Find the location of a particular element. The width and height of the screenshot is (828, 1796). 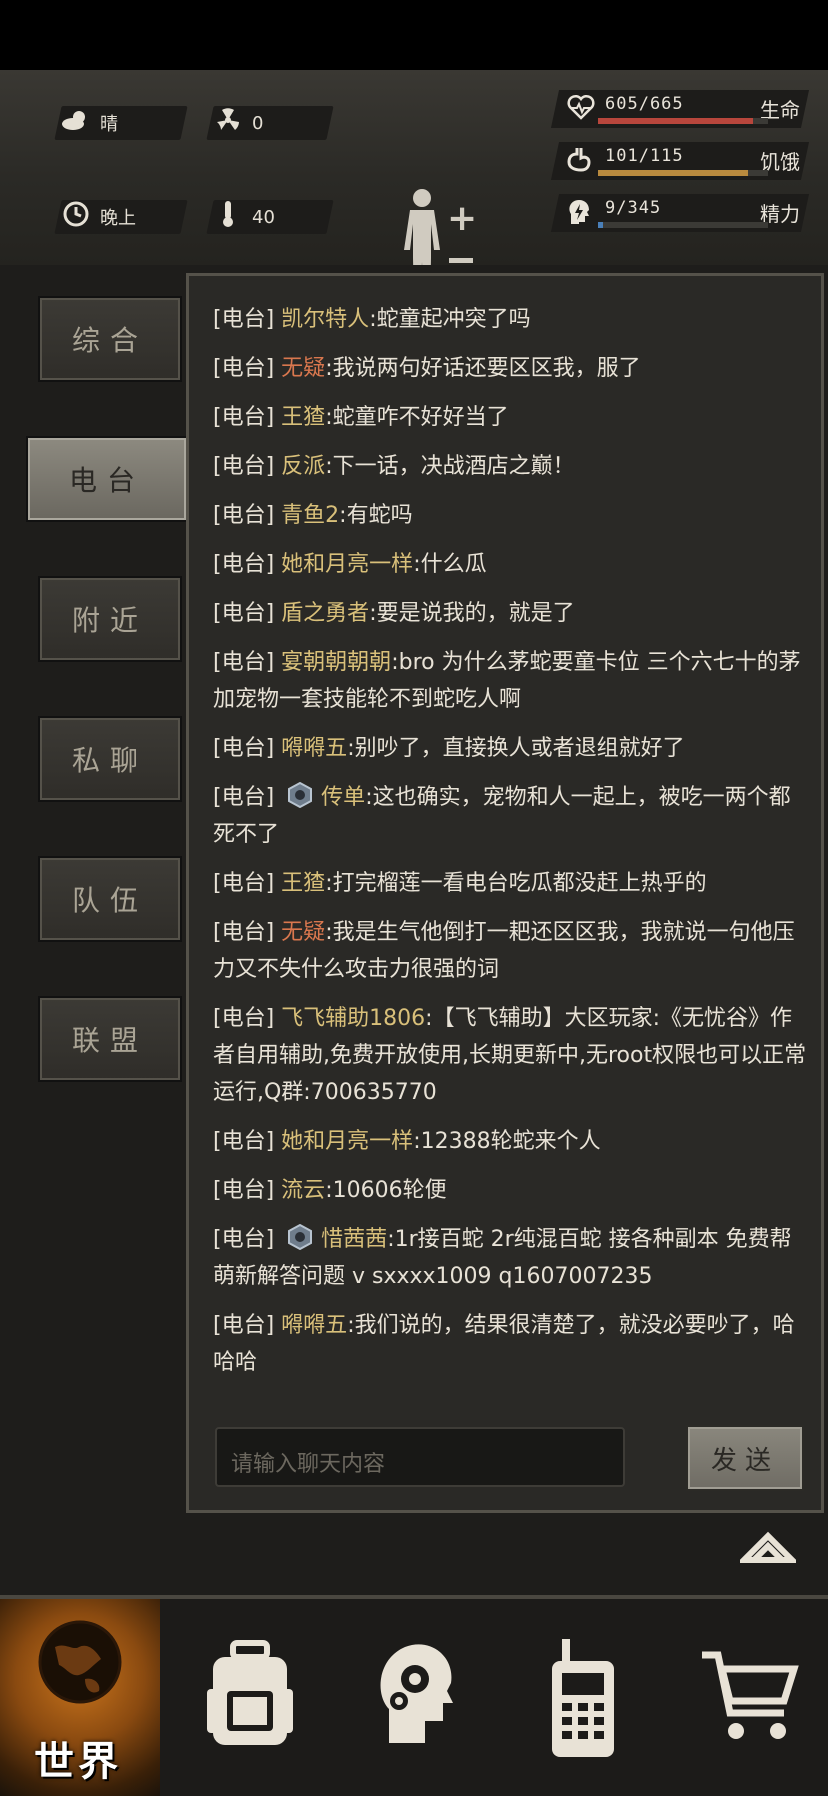

cart-icon is located at coordinates (750, 1699).